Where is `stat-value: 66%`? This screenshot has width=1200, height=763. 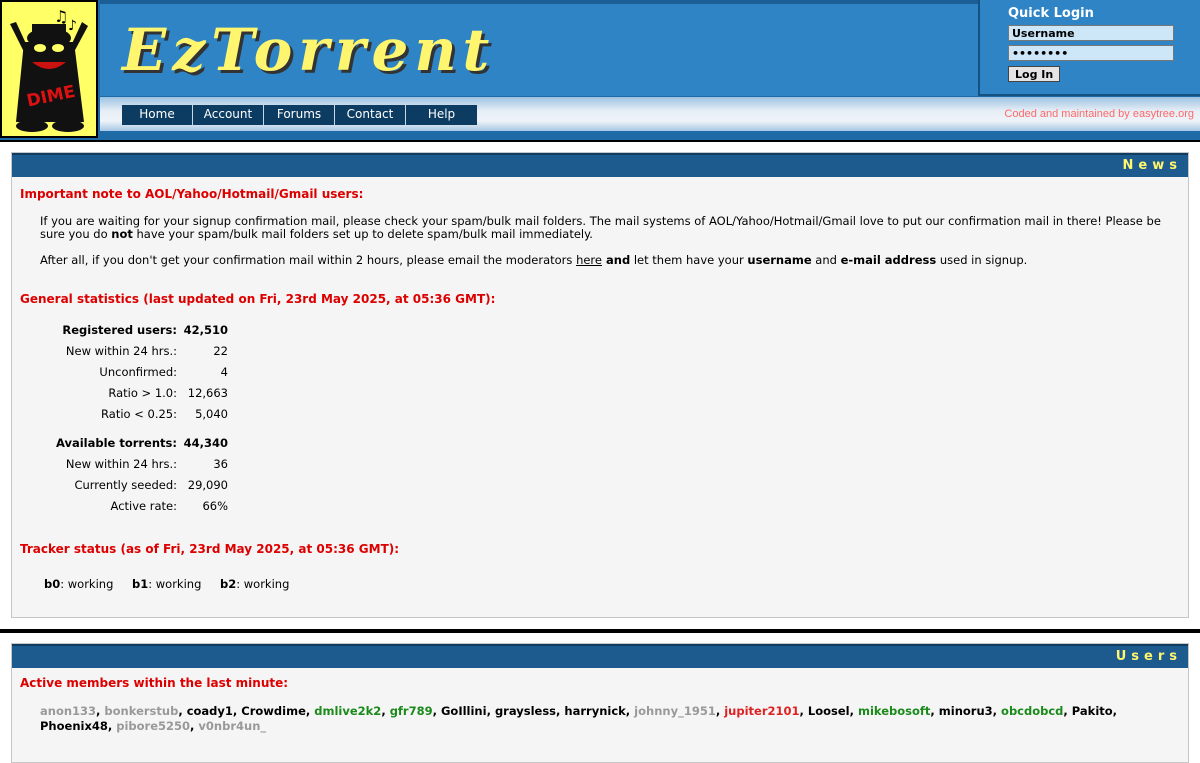
stat-value: 66% is located at coordinates (215, 506).